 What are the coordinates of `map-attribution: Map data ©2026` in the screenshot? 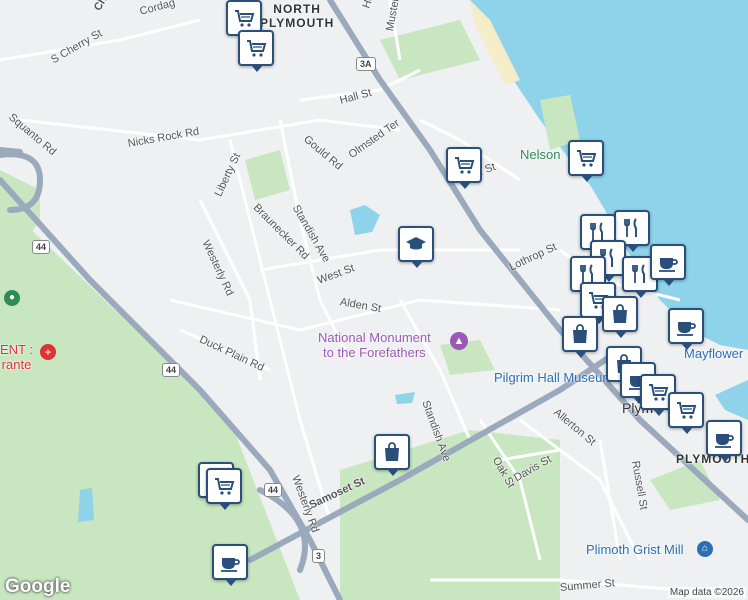 It's located at (706, 592).